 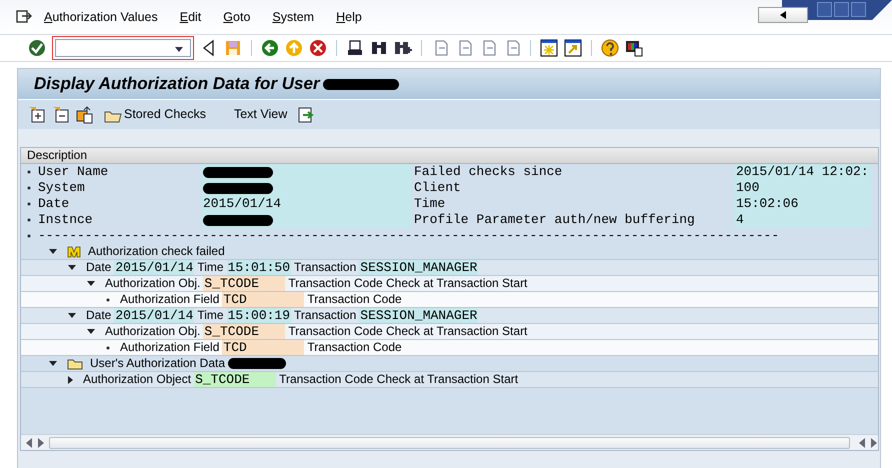 I want to click on menu-item: Help, so click(x=349, y=17).